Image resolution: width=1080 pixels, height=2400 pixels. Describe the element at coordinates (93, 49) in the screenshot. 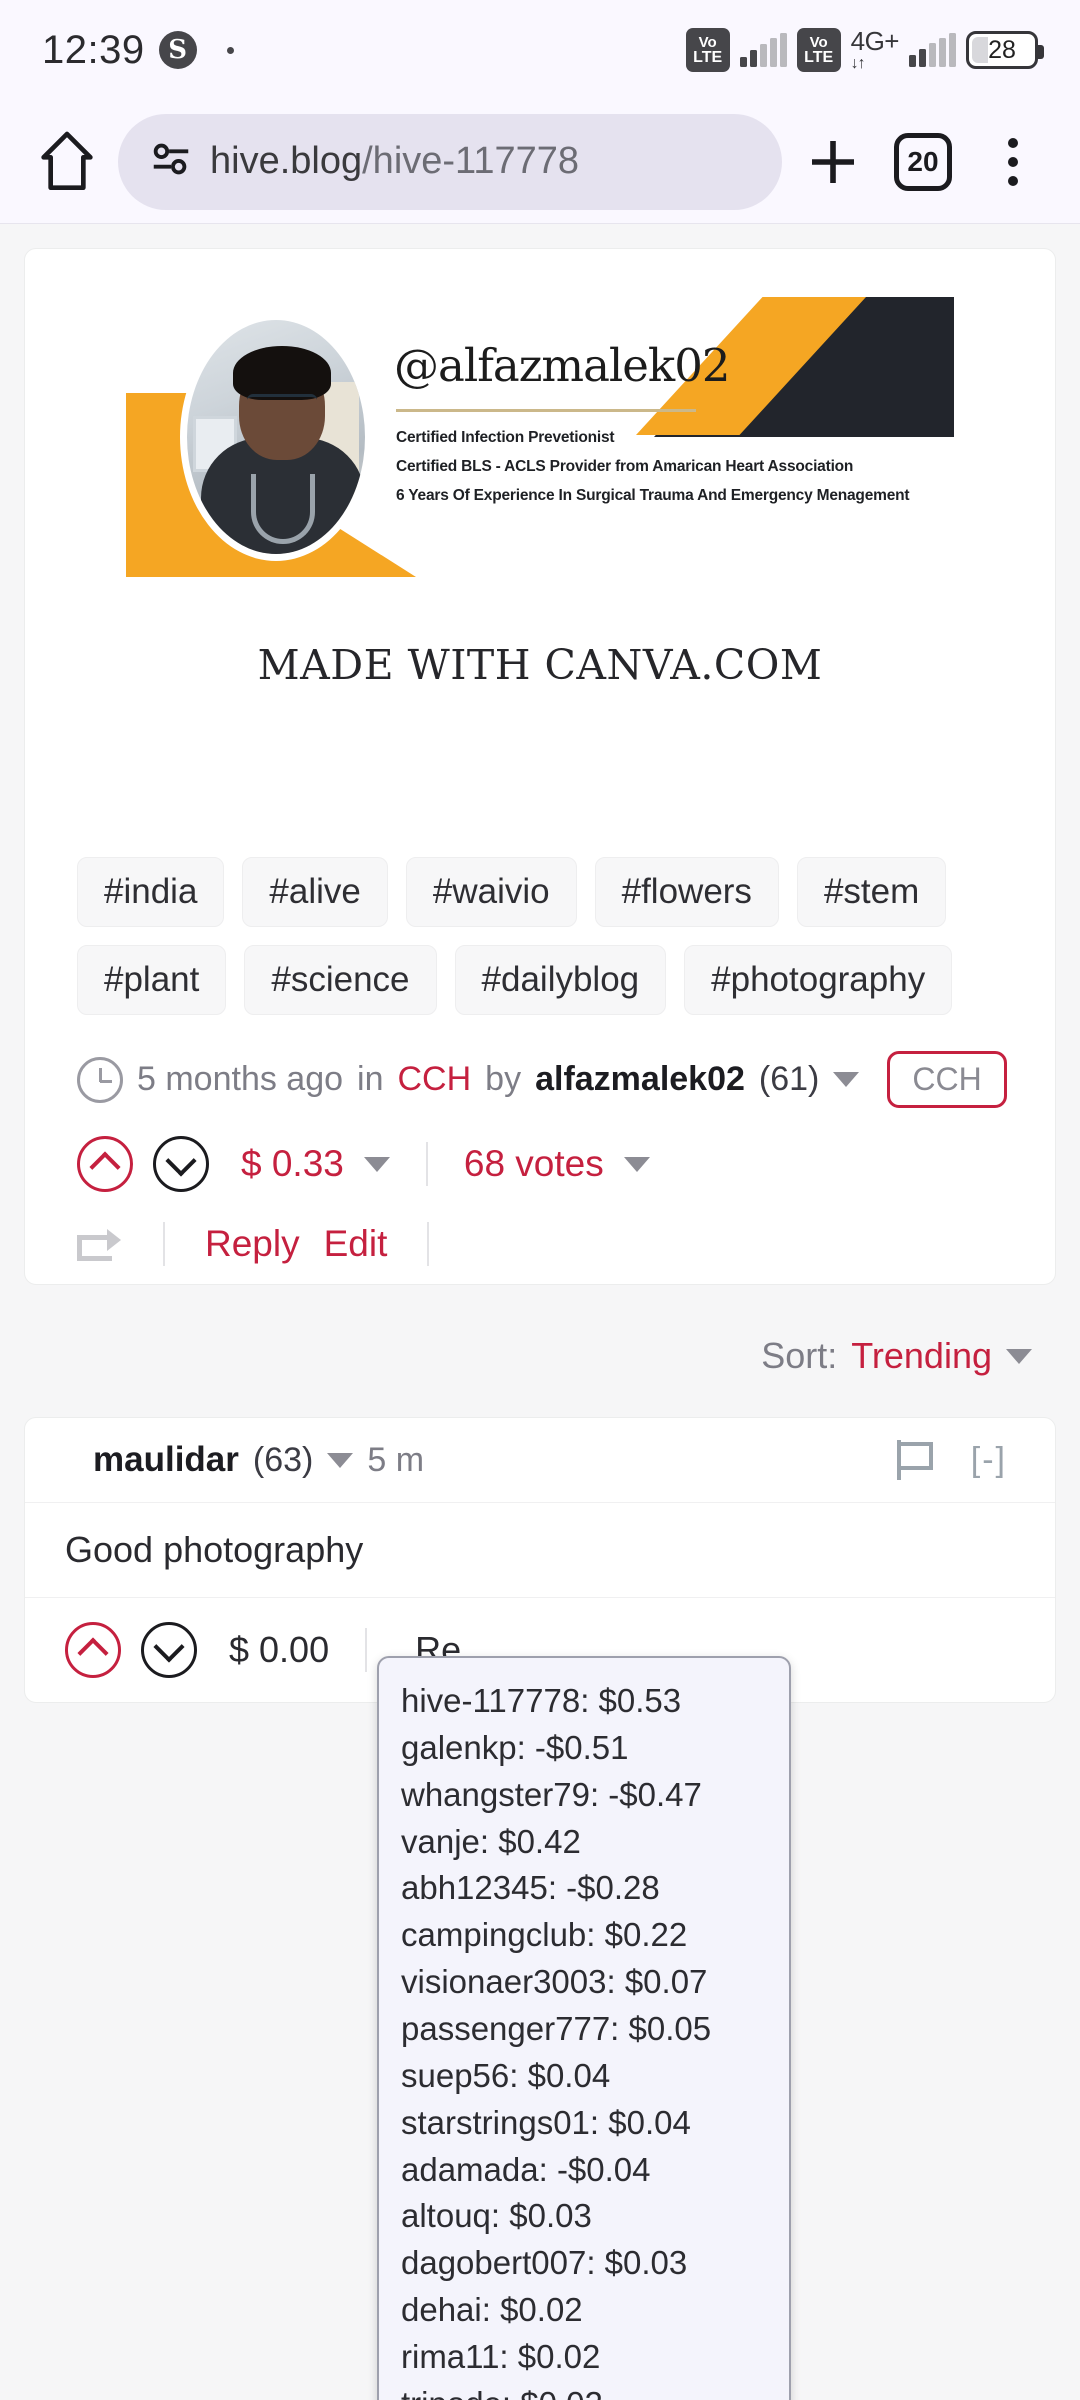

I see `status-bar-clock: 12:39` at that location.